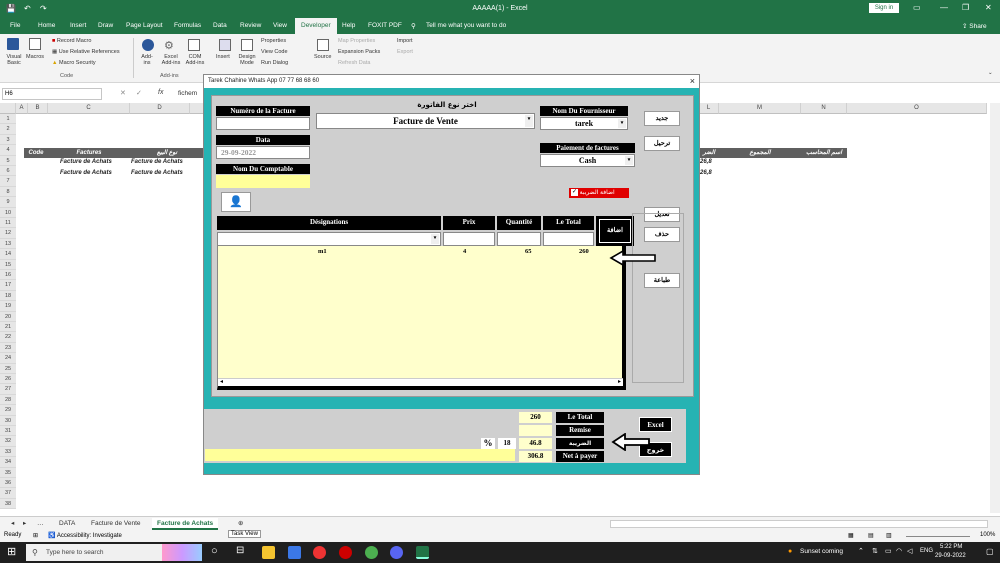 The height and width of the screenshot is (563, 1000). Describe the element at coordinates (157, 173) in the screenshot. I see `cell-d6: Facture de Achats` at that location.